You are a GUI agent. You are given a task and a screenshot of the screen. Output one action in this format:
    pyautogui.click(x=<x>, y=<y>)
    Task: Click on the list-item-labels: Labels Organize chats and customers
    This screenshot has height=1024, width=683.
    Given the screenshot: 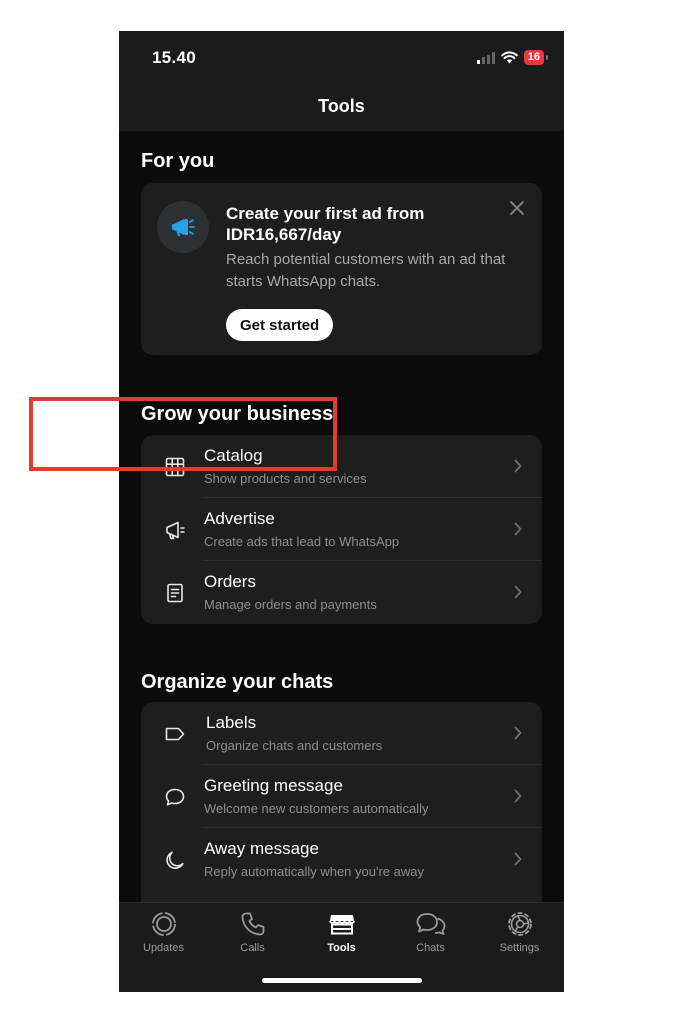 What is the action you would take?
    pyautogui.click(x=341, y=733)
    